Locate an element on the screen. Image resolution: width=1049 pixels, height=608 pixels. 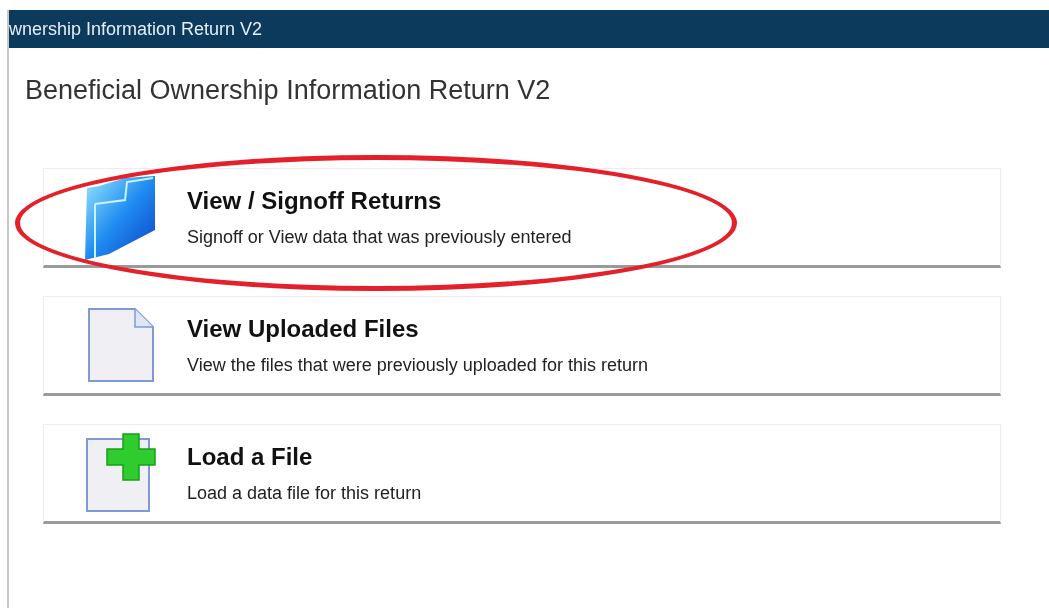
action-description: Signoff or View data that was previously entered is located at coordinates (379, 237).